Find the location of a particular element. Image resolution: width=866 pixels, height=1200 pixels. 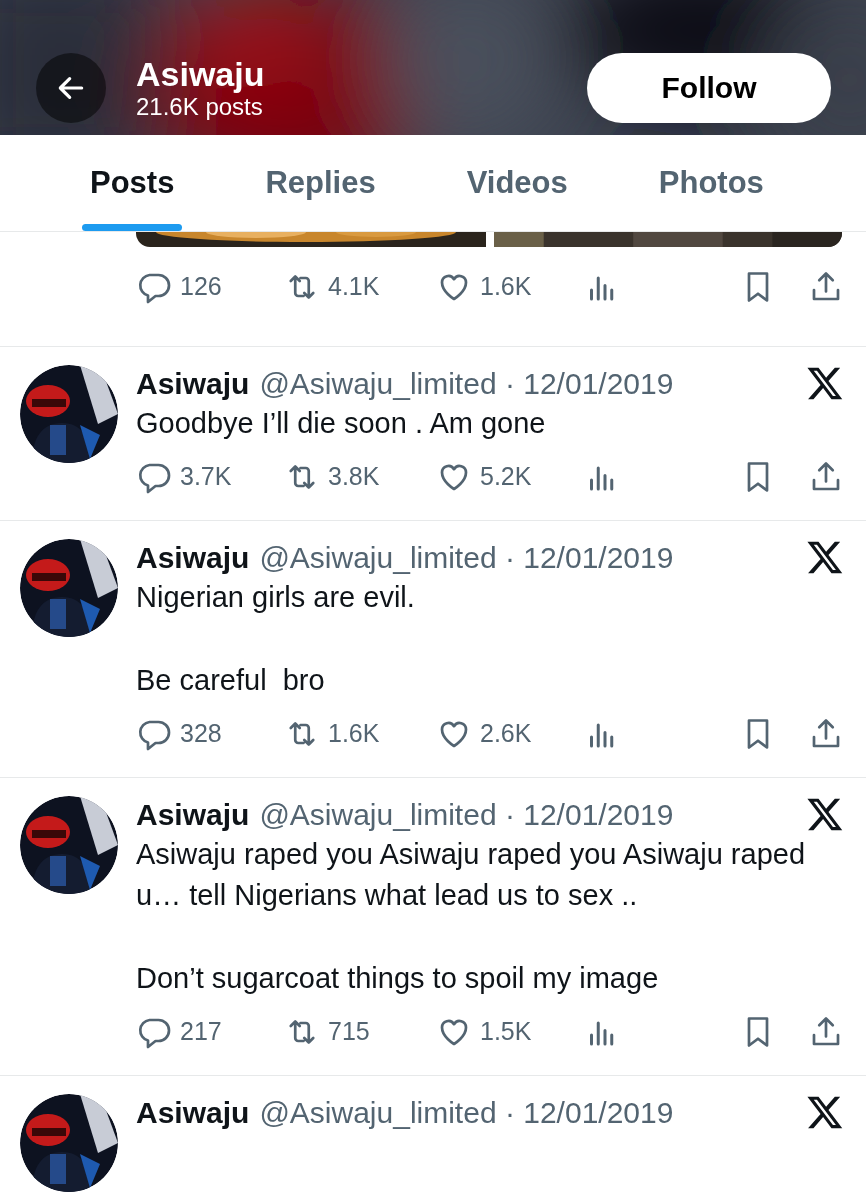

post-text: Be careful bro is located at coordinates (231, 680).